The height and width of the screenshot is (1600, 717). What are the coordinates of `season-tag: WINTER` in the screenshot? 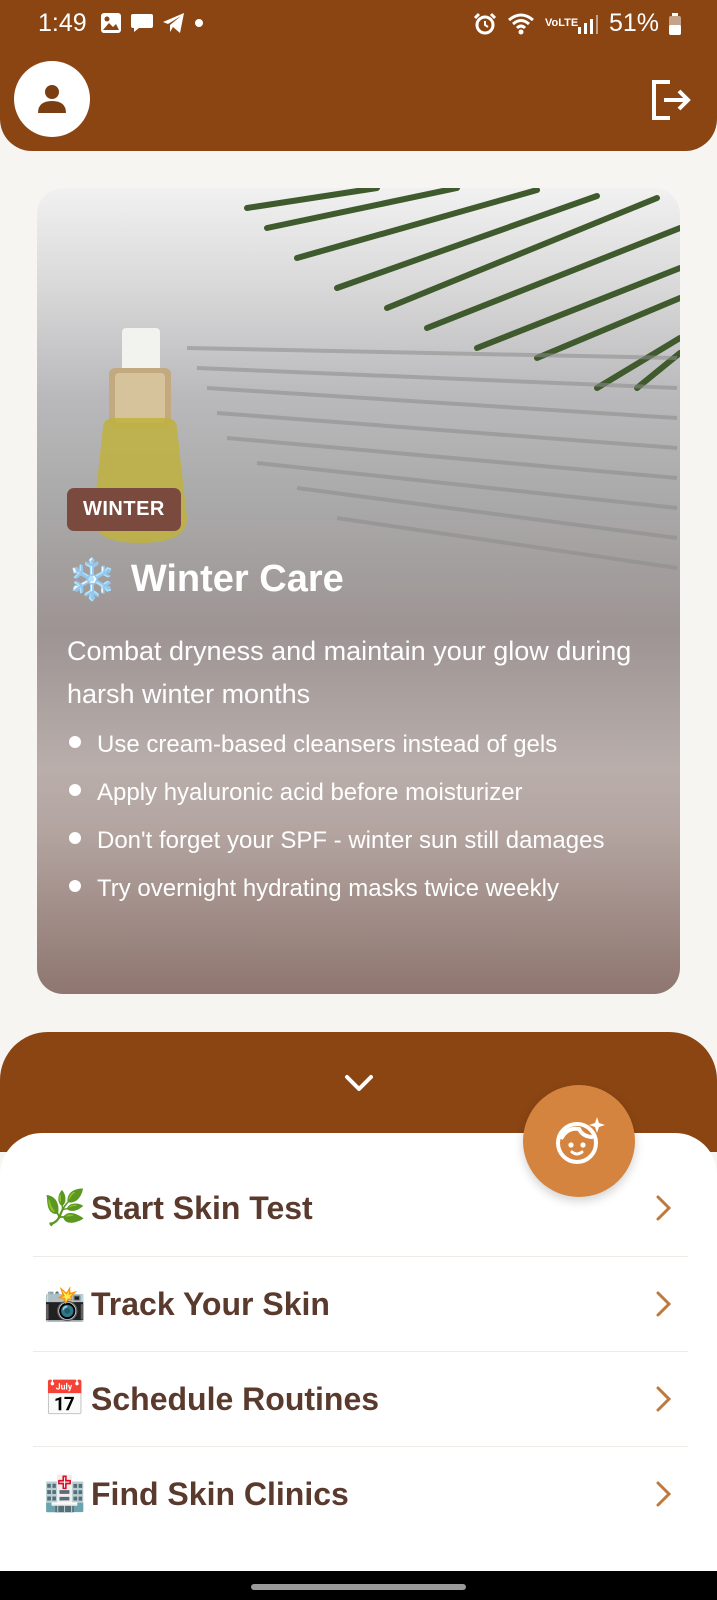 It's located at (124, 509).